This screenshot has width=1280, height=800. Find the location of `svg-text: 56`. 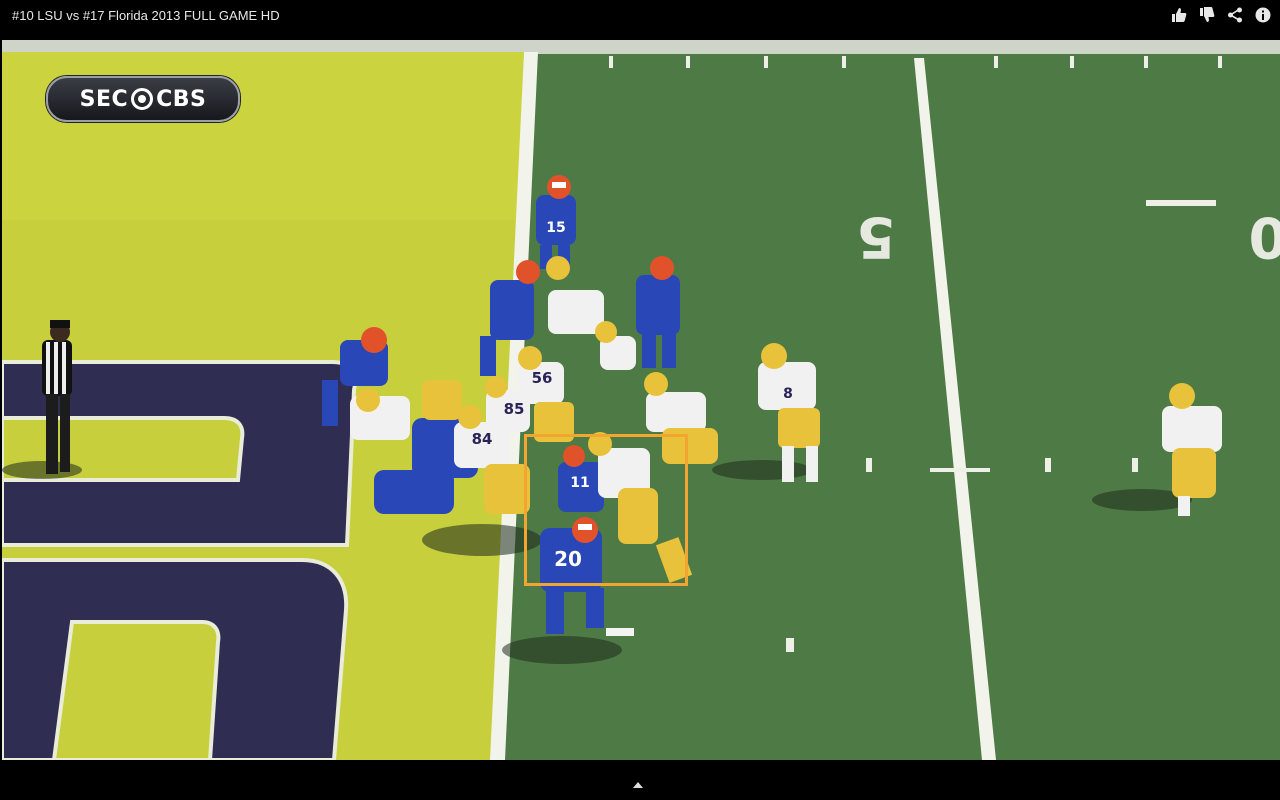

svg-text: 56 is located at coordinates (542, 378).